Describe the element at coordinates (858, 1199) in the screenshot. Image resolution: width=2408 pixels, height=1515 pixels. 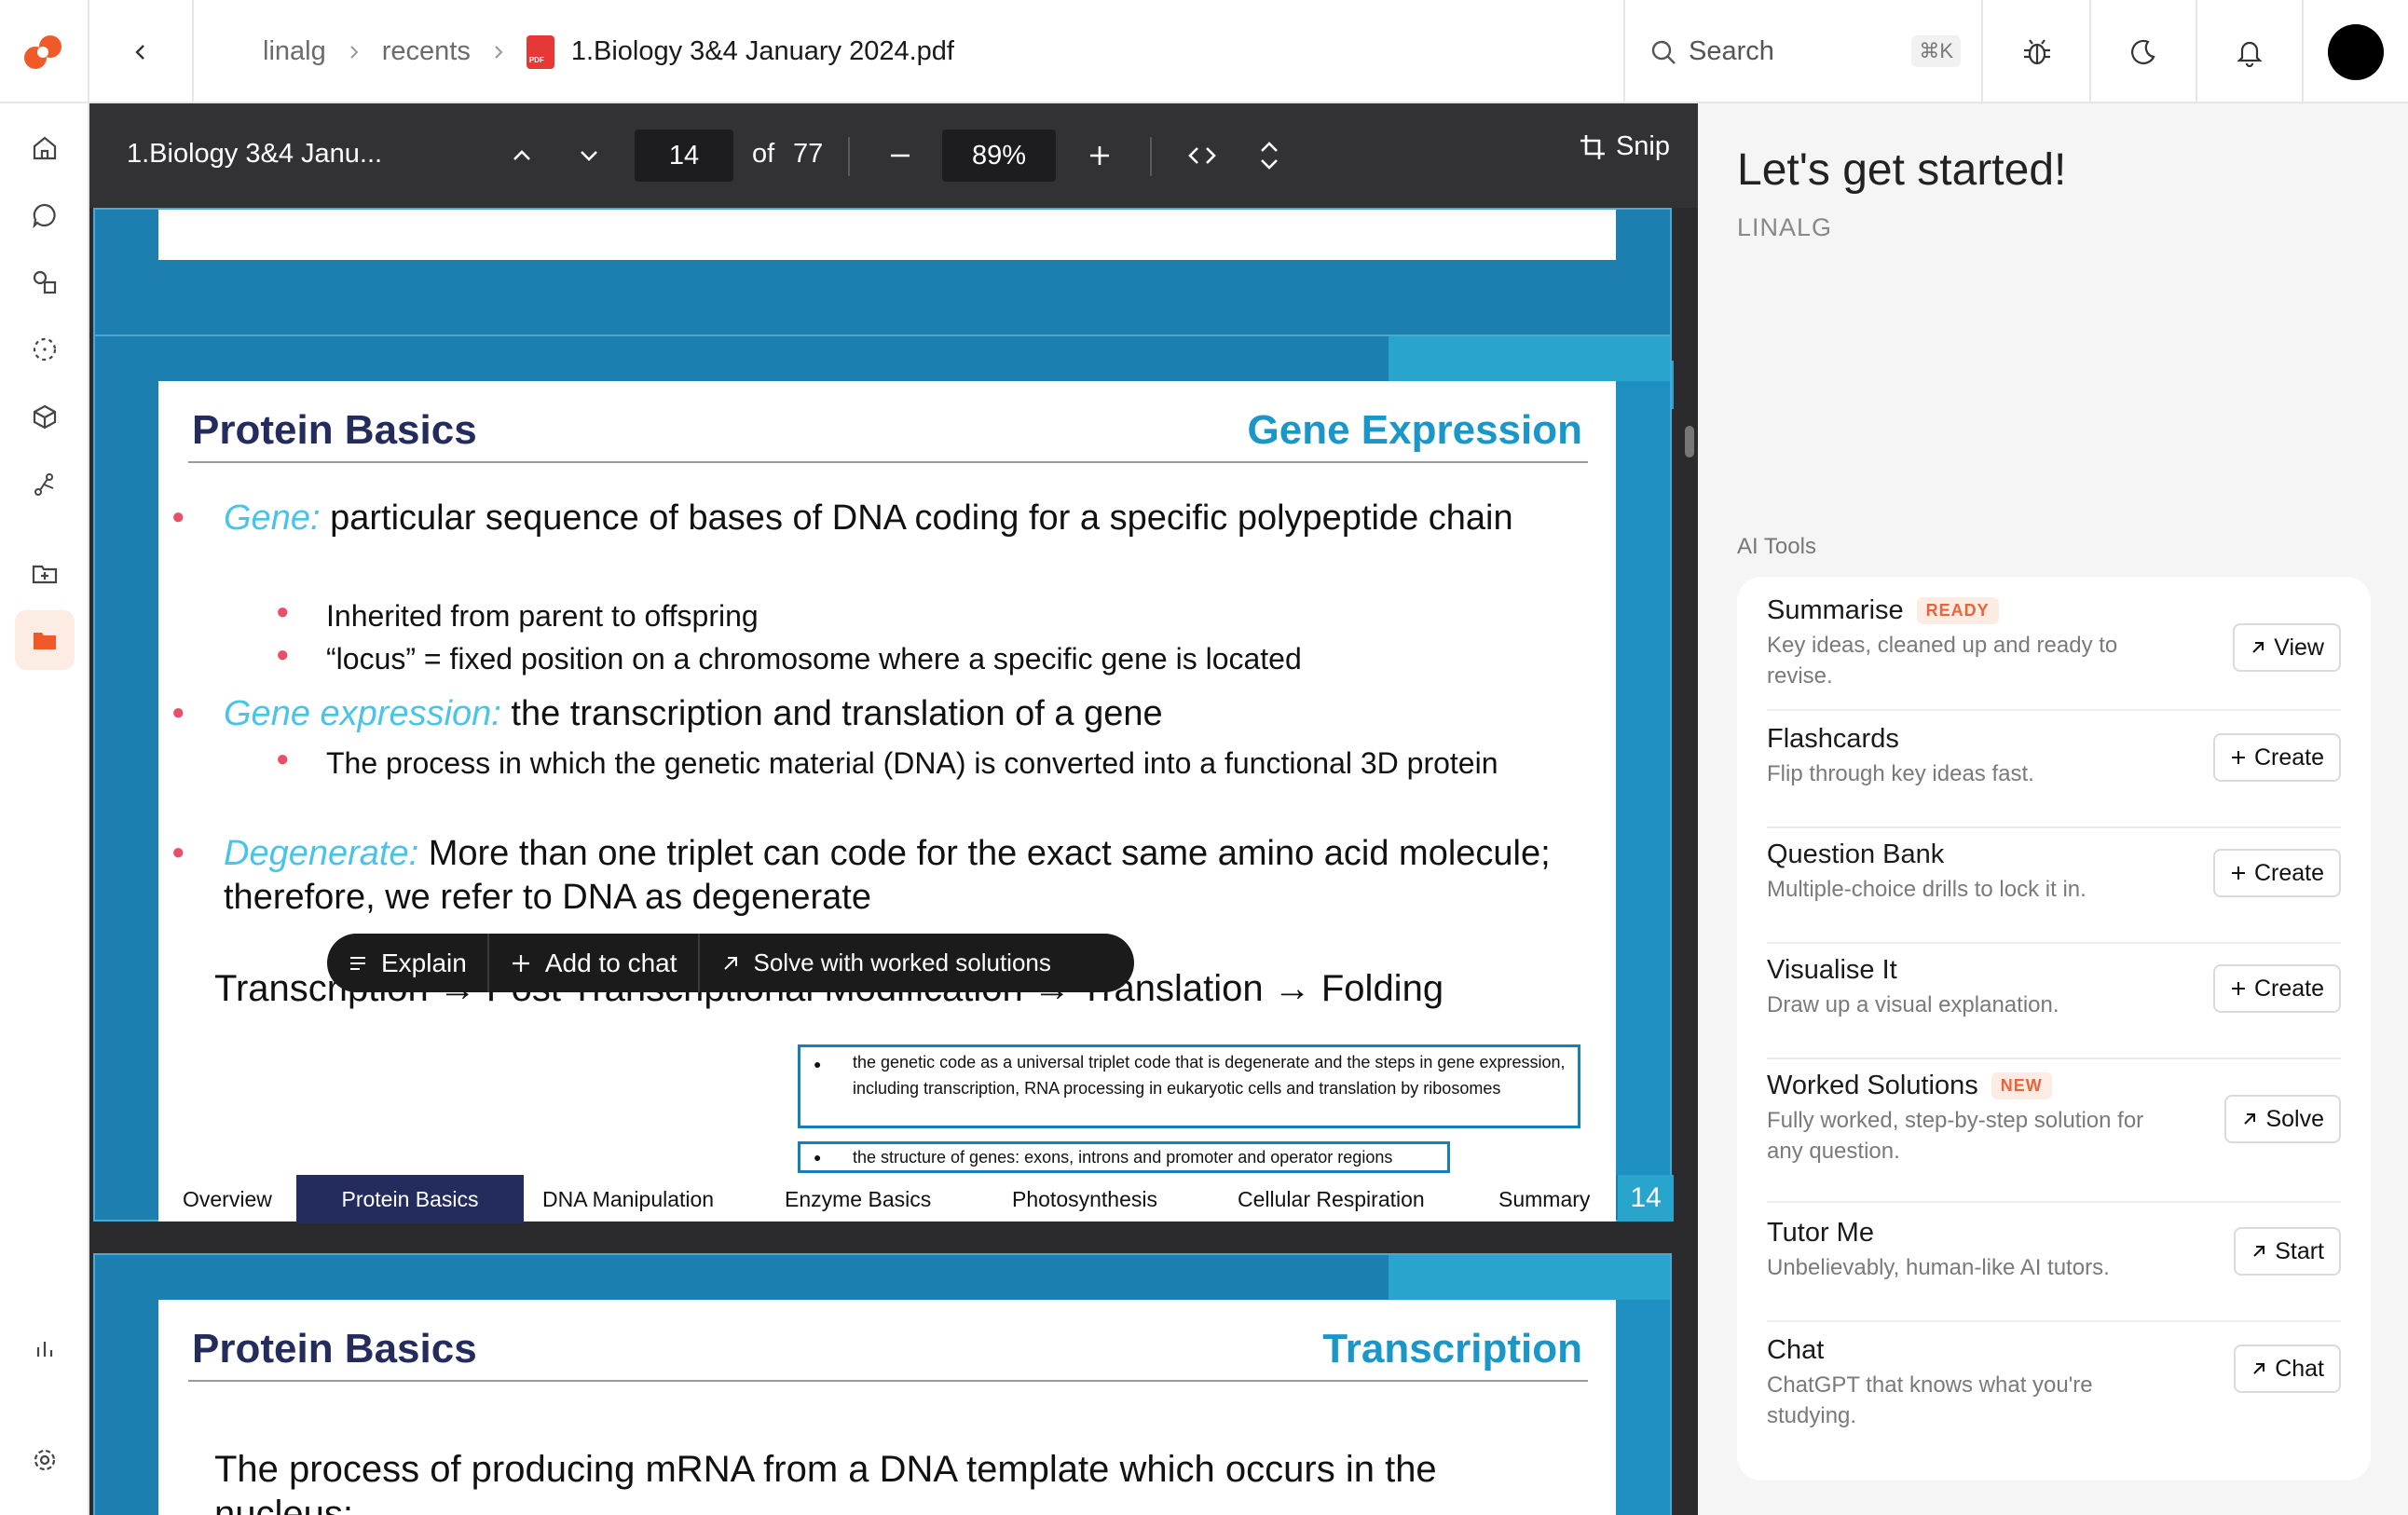
I see `slide-nav-item: Enzyme Basics` at that location.